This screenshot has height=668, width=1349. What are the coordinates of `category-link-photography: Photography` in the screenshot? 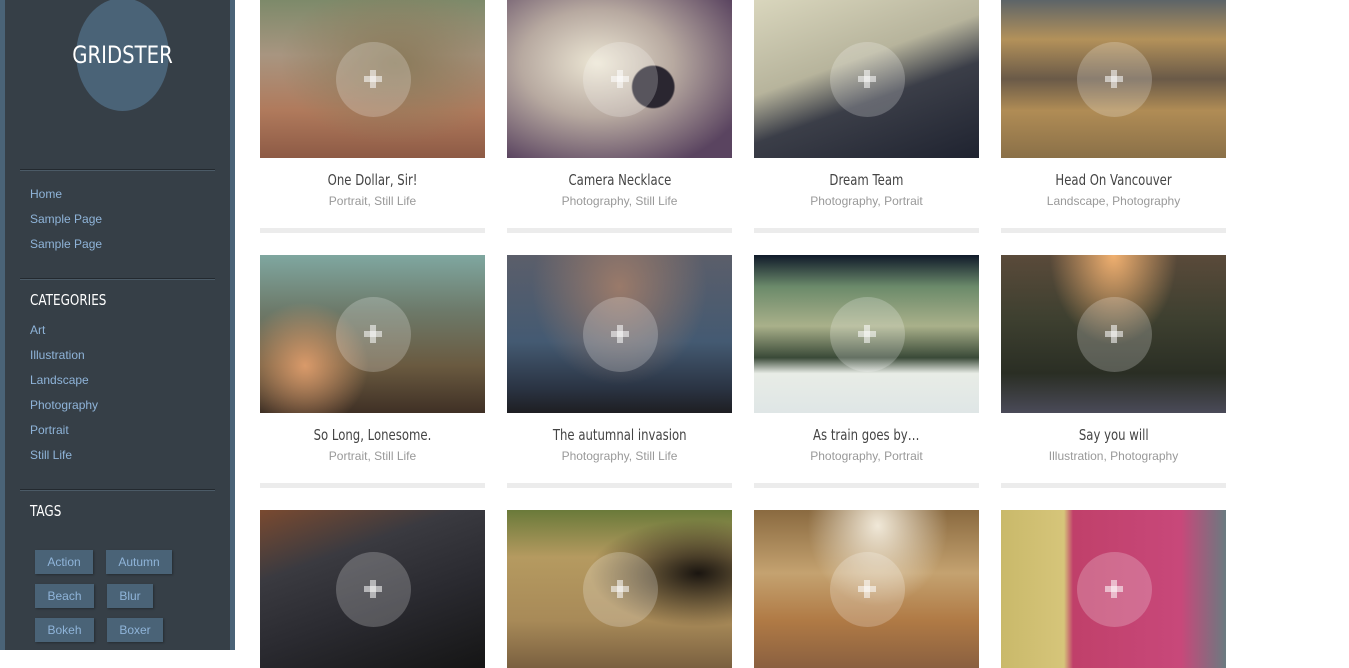 It's located at (64, 405).